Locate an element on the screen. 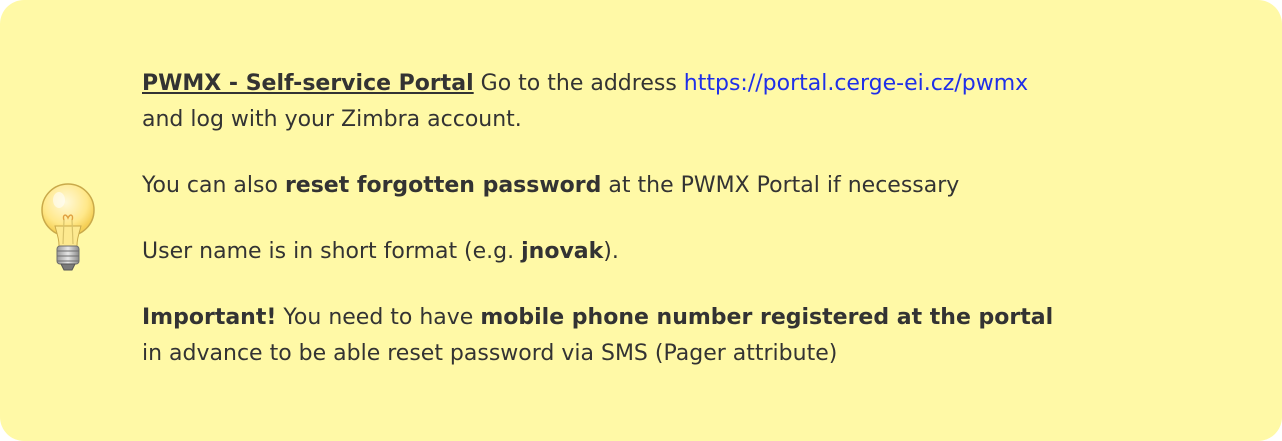  reset-text-before: You can also is located at coordinates (213, 185).